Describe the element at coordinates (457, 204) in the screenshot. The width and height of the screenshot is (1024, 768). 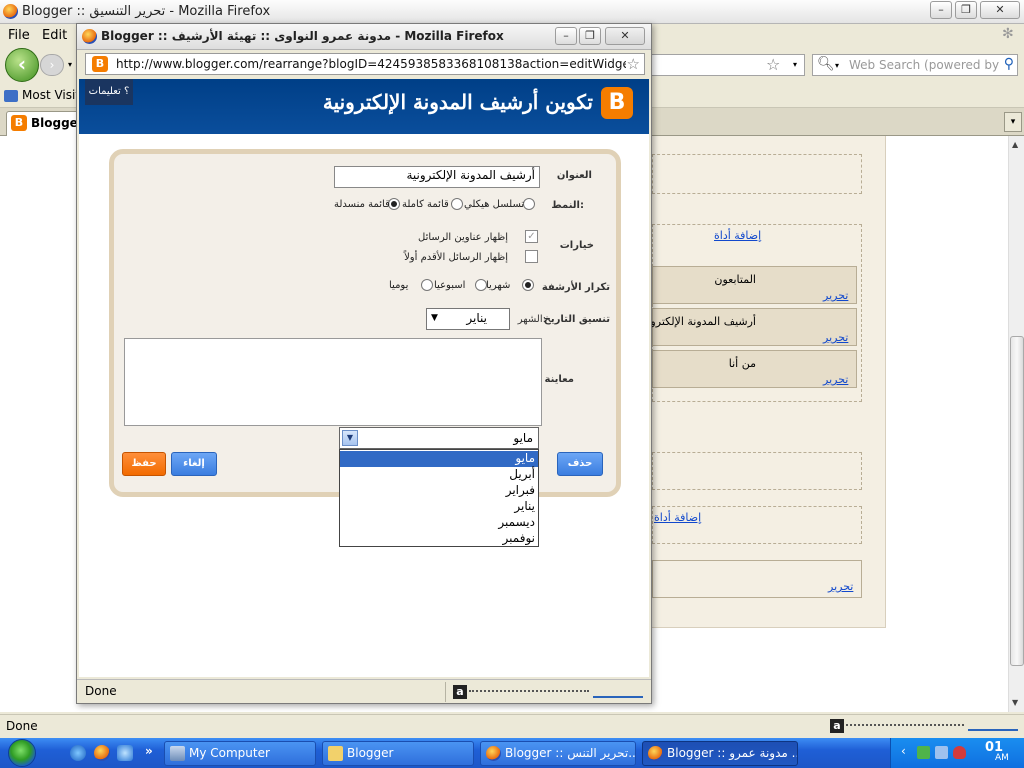
I see `style-radio-flat-list` at that location.